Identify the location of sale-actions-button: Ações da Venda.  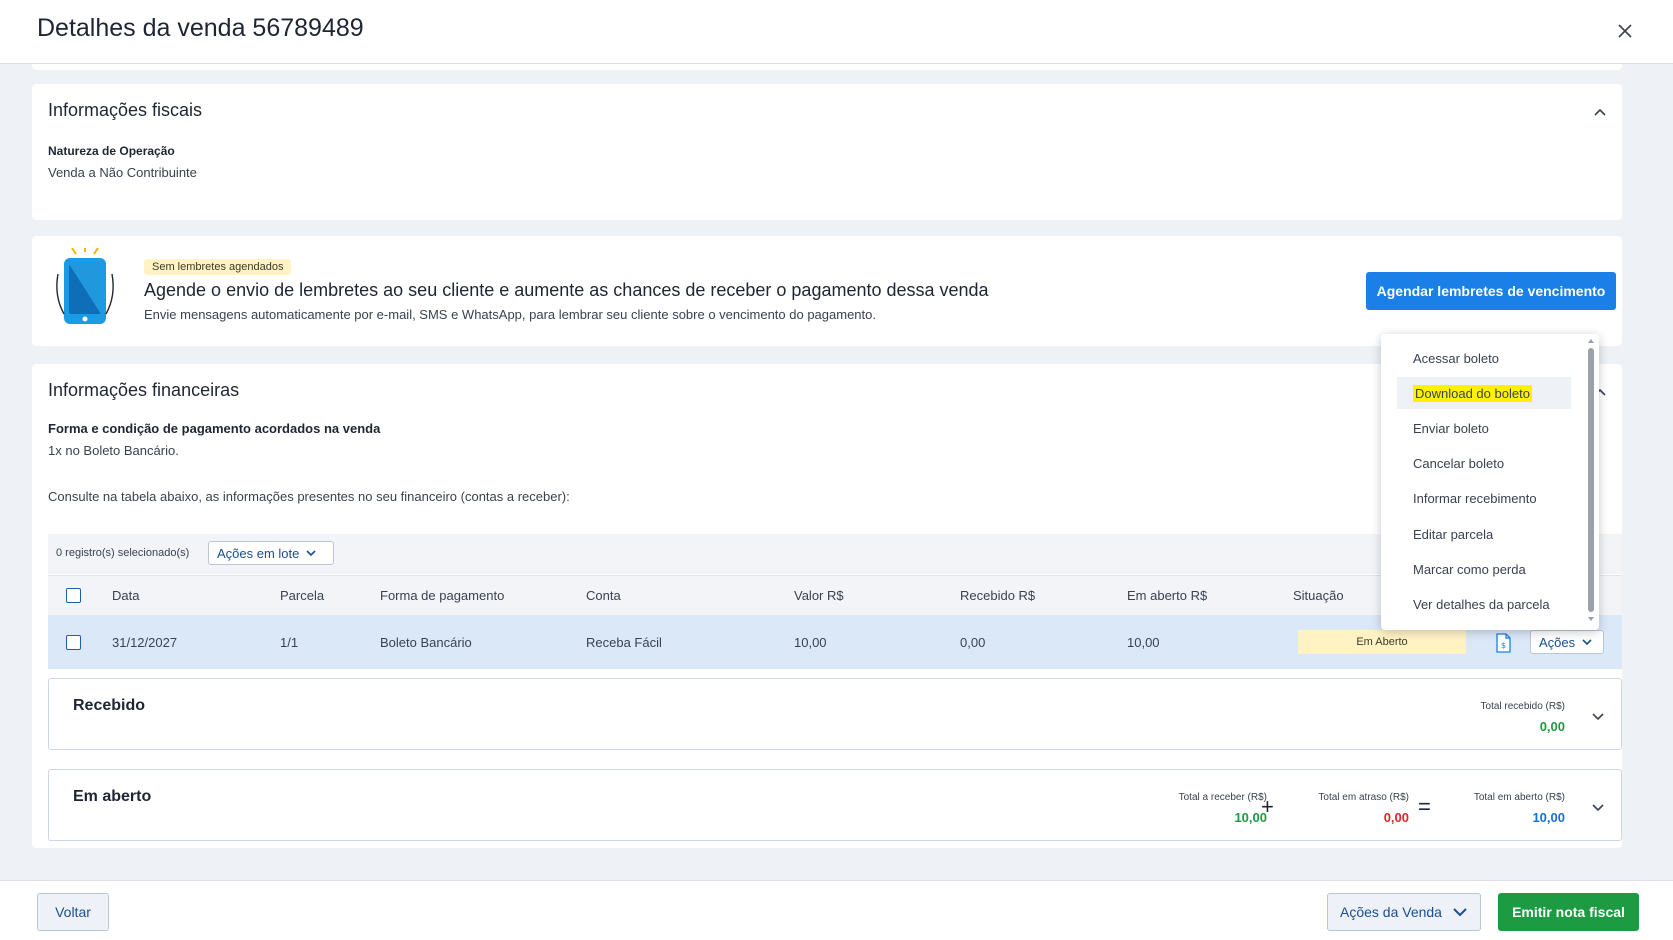
(1404, 912).